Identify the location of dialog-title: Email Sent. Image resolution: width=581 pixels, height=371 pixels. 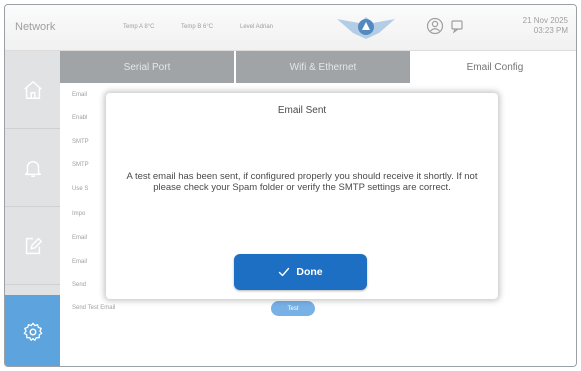
(302, 110).